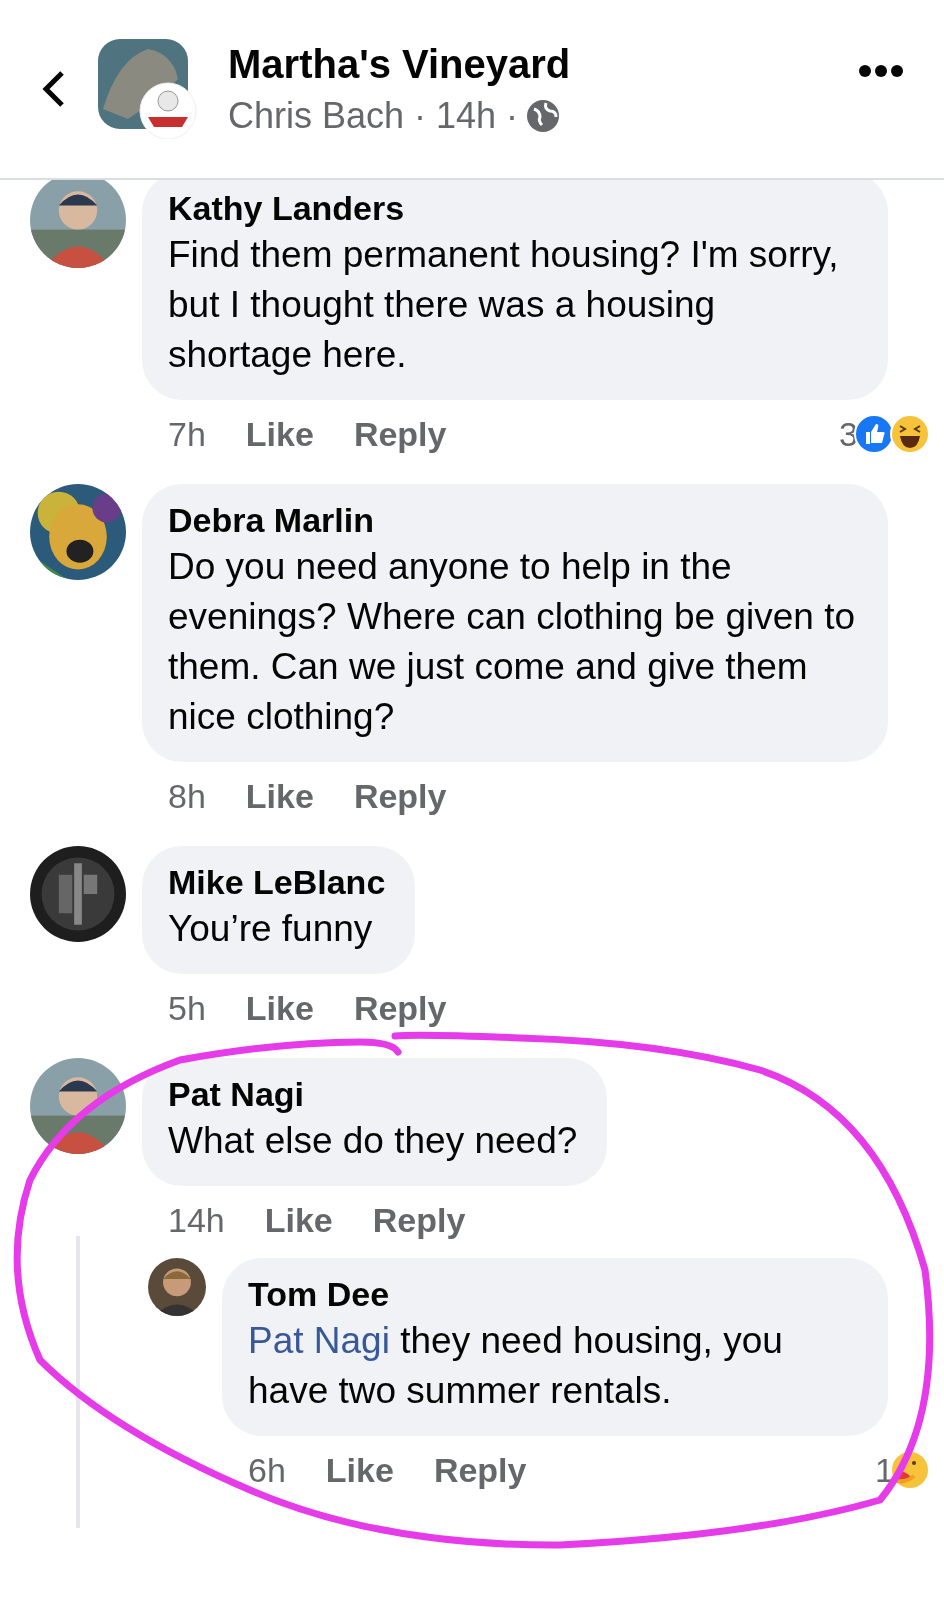 The image size is (944, 1616). Describe the element at coordinates (196, 1220) in the screenshot. I see `comment-time: 14h` at that location.